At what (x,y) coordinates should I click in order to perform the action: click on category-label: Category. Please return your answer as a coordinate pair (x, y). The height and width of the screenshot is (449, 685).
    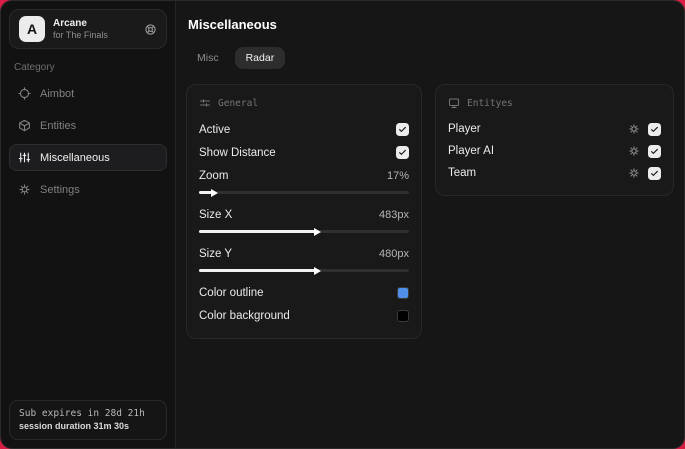
    Looking at the image, I should click on (34, 67).